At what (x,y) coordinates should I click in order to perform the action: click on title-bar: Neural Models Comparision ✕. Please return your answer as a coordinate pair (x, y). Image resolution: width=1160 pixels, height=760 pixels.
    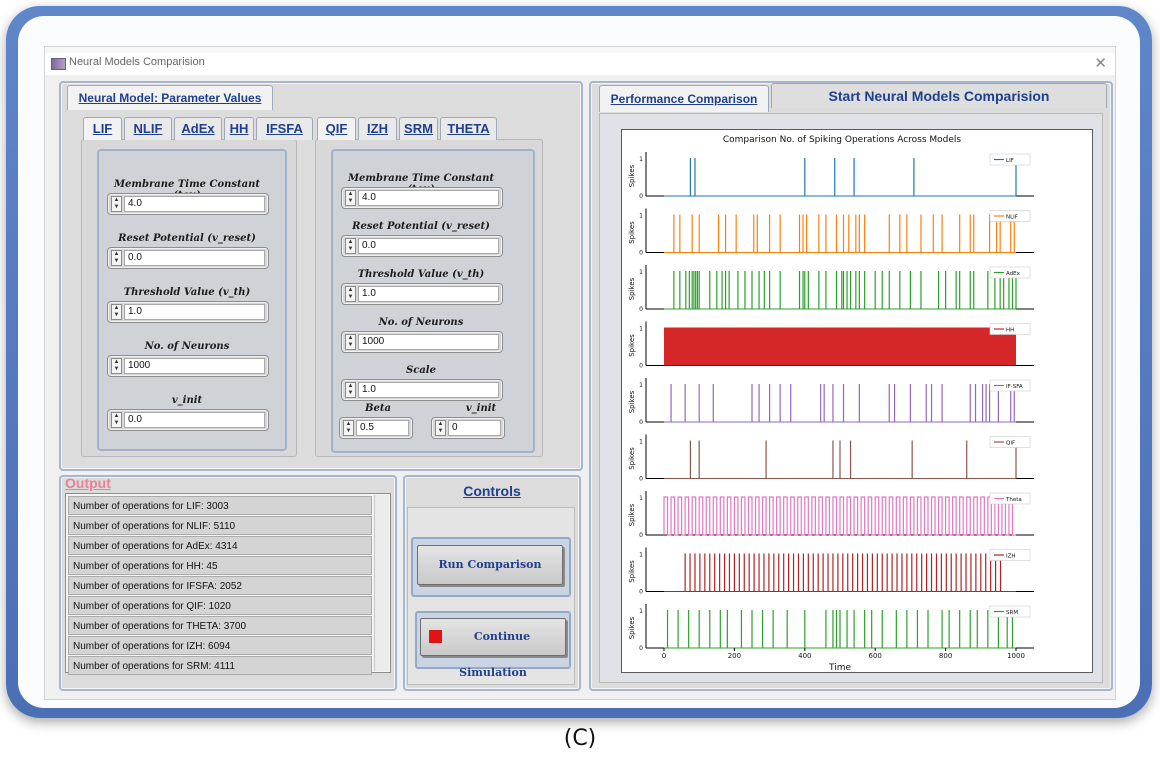
    Looking at the image, I should click on (580, 64).